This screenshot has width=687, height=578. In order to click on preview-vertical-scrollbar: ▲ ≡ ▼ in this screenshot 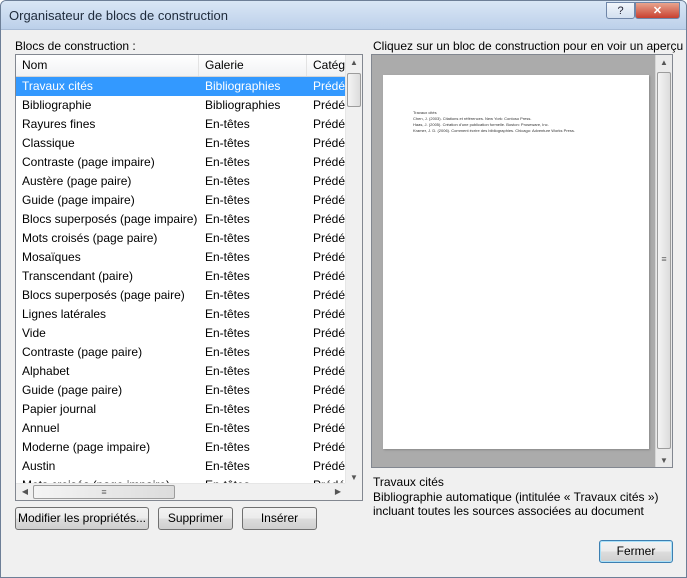, I will do `click(663, 261)`.